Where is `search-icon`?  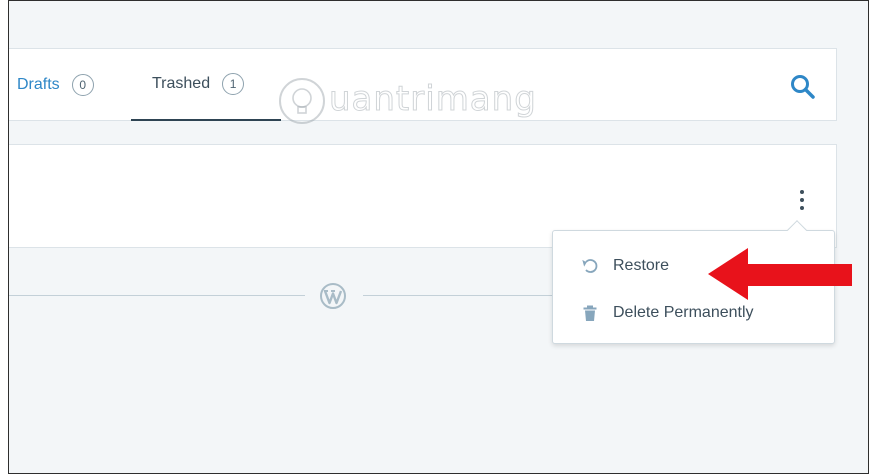
search-icon is located at coordinates (803, 87).